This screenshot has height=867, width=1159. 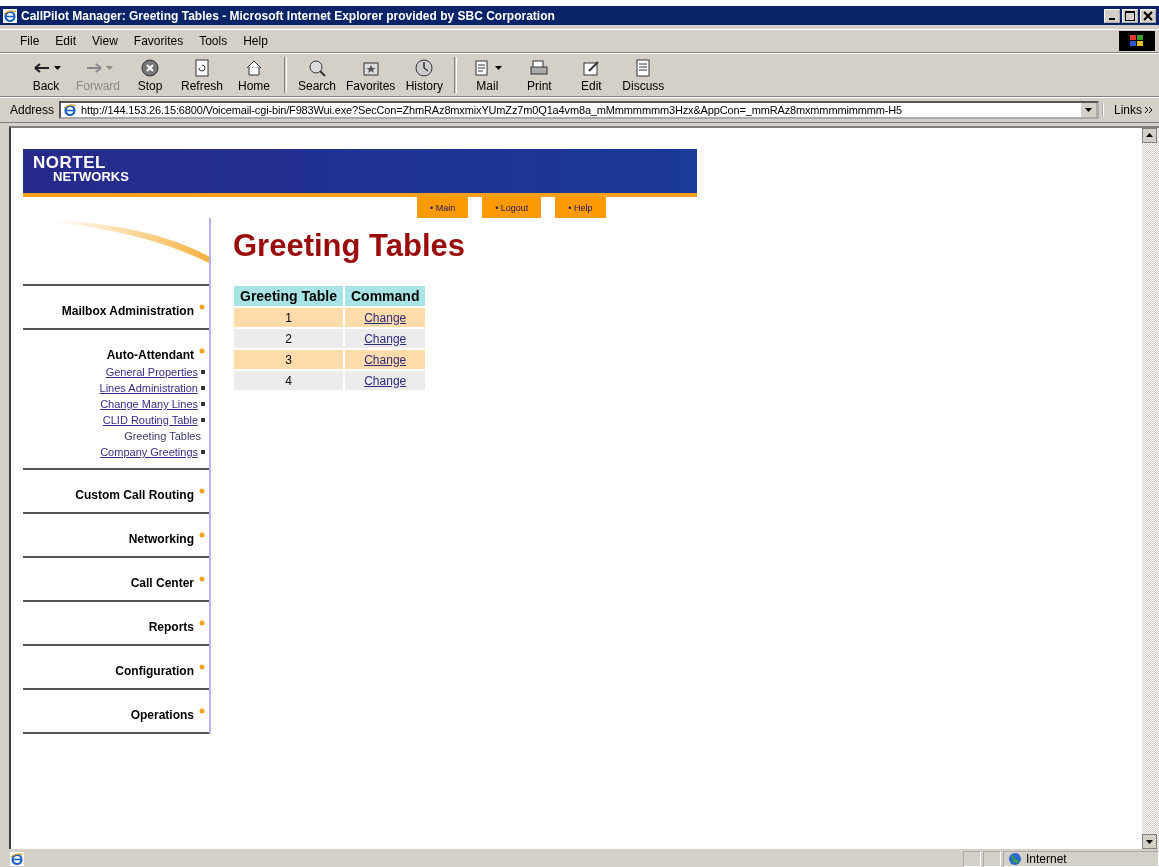 I want to click on menu-item: File, so click(x=30, y=41).